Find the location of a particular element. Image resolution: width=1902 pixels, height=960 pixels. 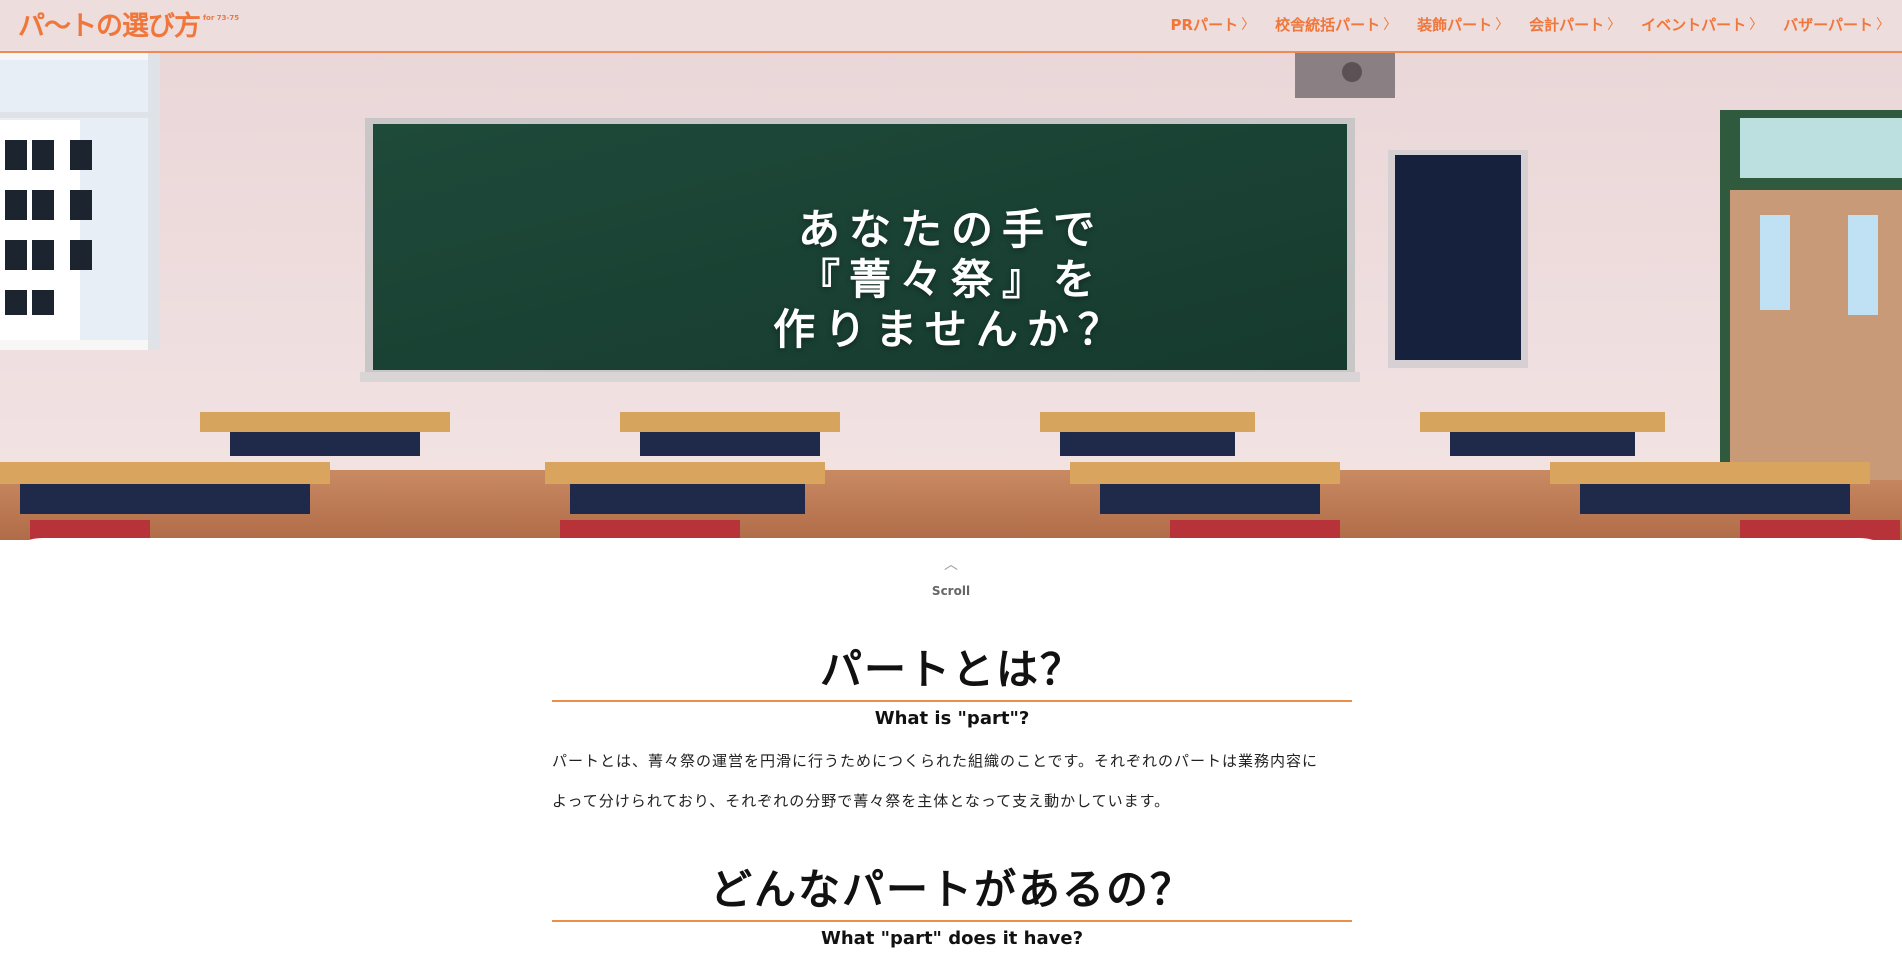

hero-title-line-2: 『菁々祭』を is located at coordinates (950, 279).